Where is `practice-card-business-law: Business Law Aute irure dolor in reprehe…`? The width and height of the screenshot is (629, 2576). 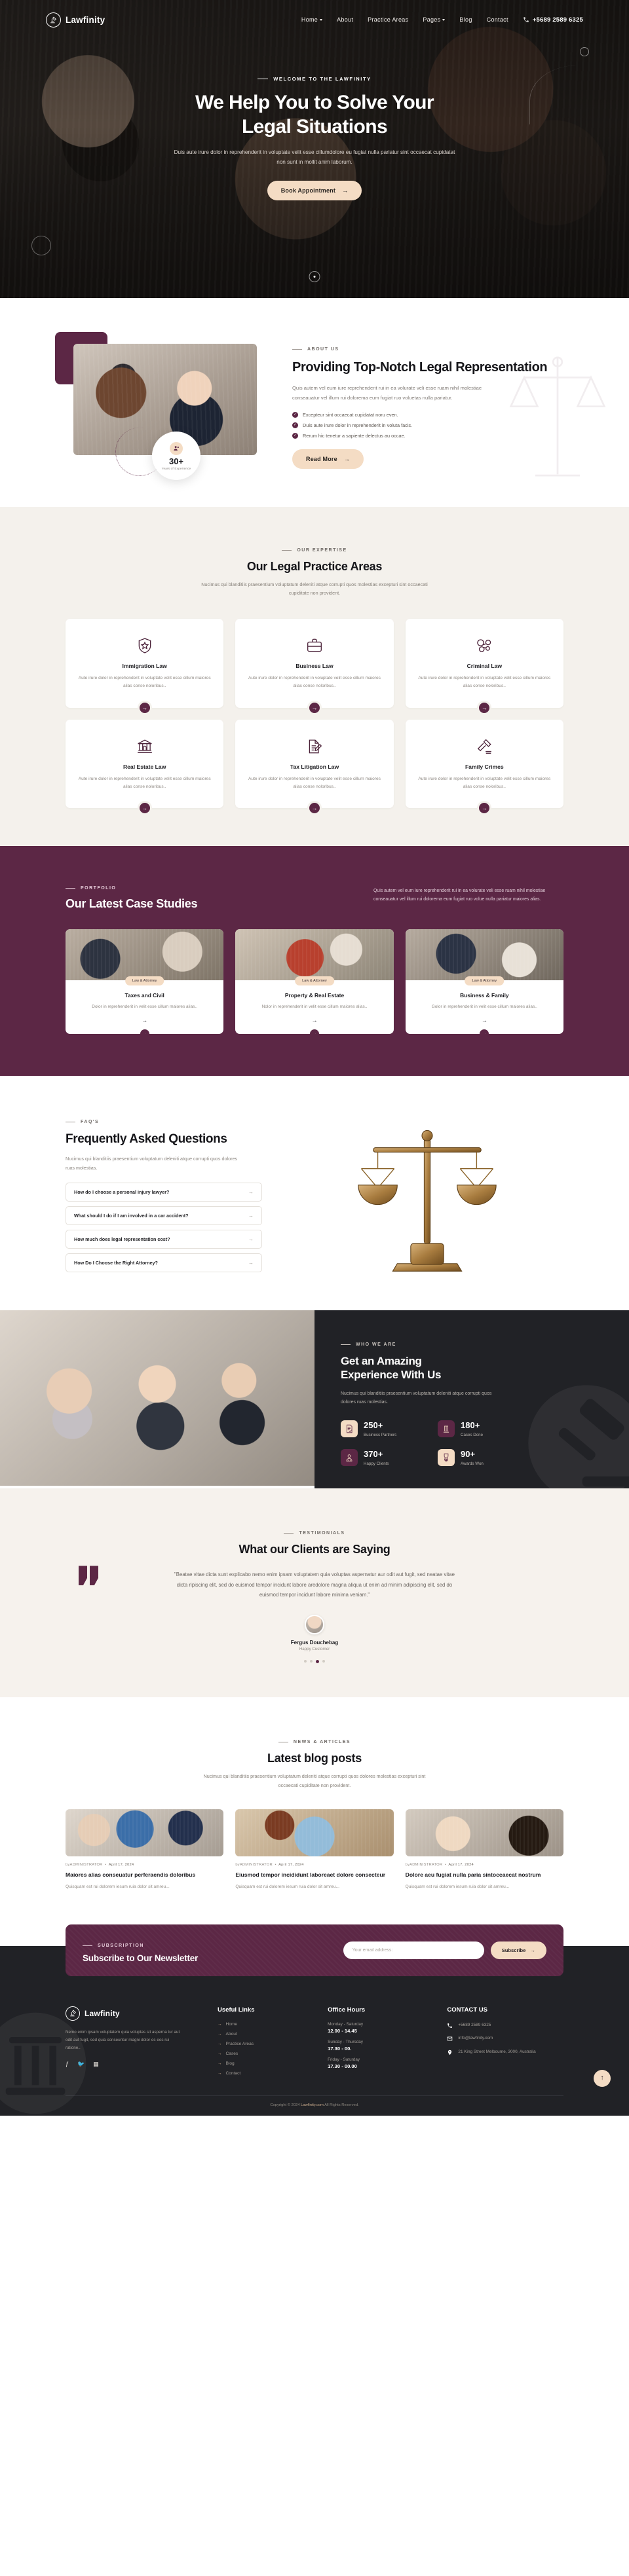 practice-card-business-law: Business Law Aute irure dolor in reprehe… is located at coordinates (314, 667).